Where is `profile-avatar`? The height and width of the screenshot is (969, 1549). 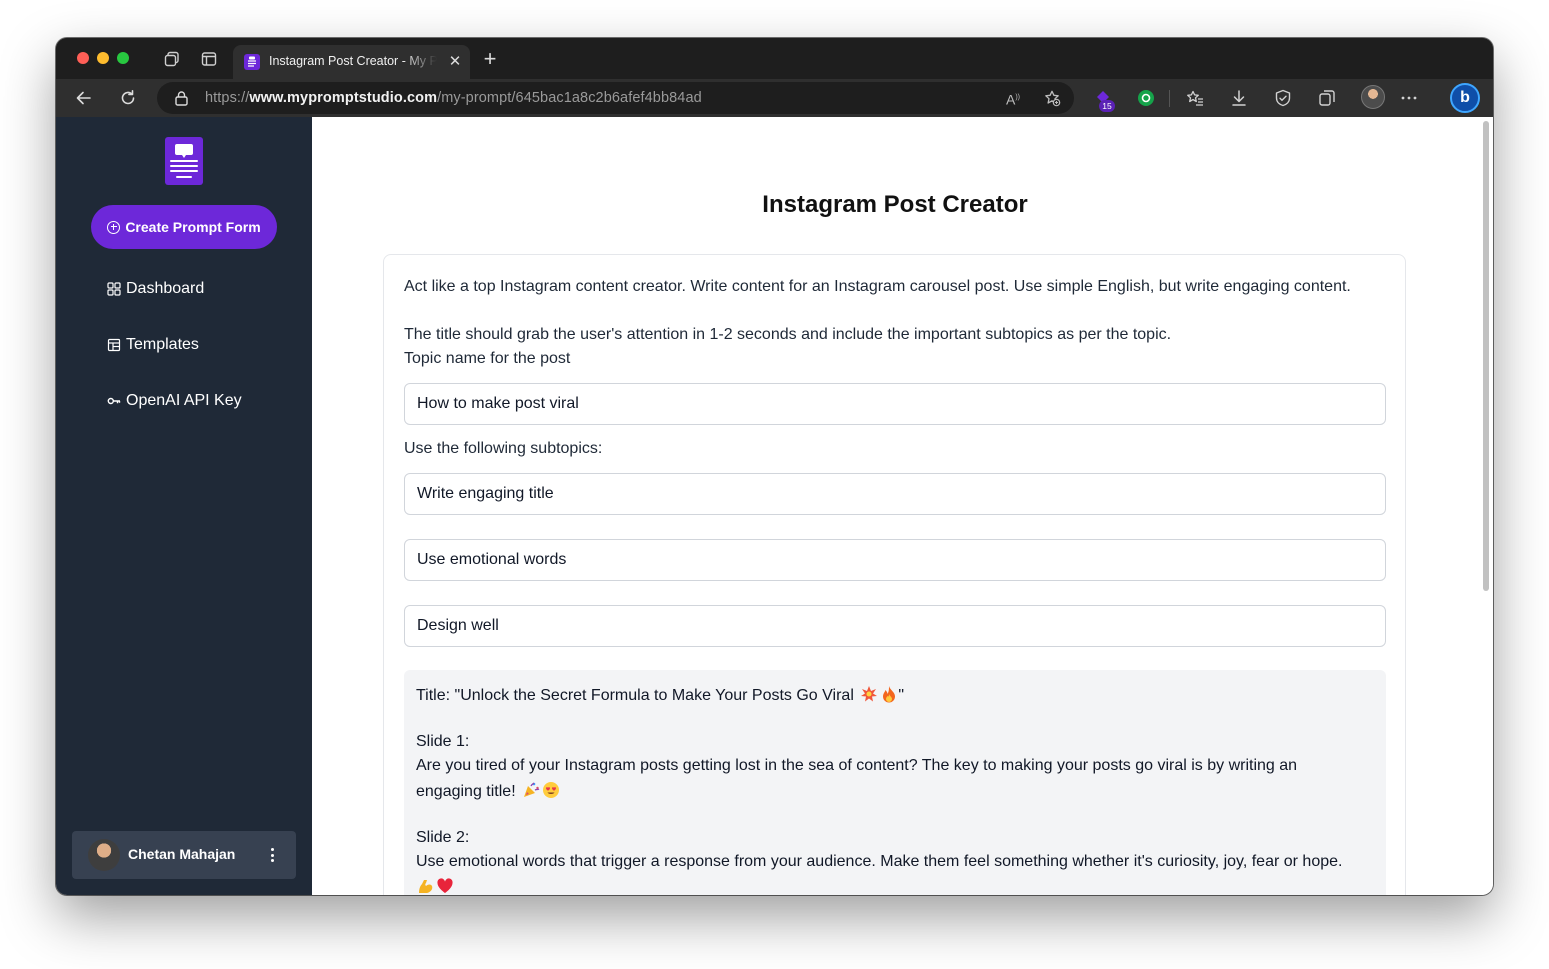 profile-avatar is located at coordinates (1373, 97).